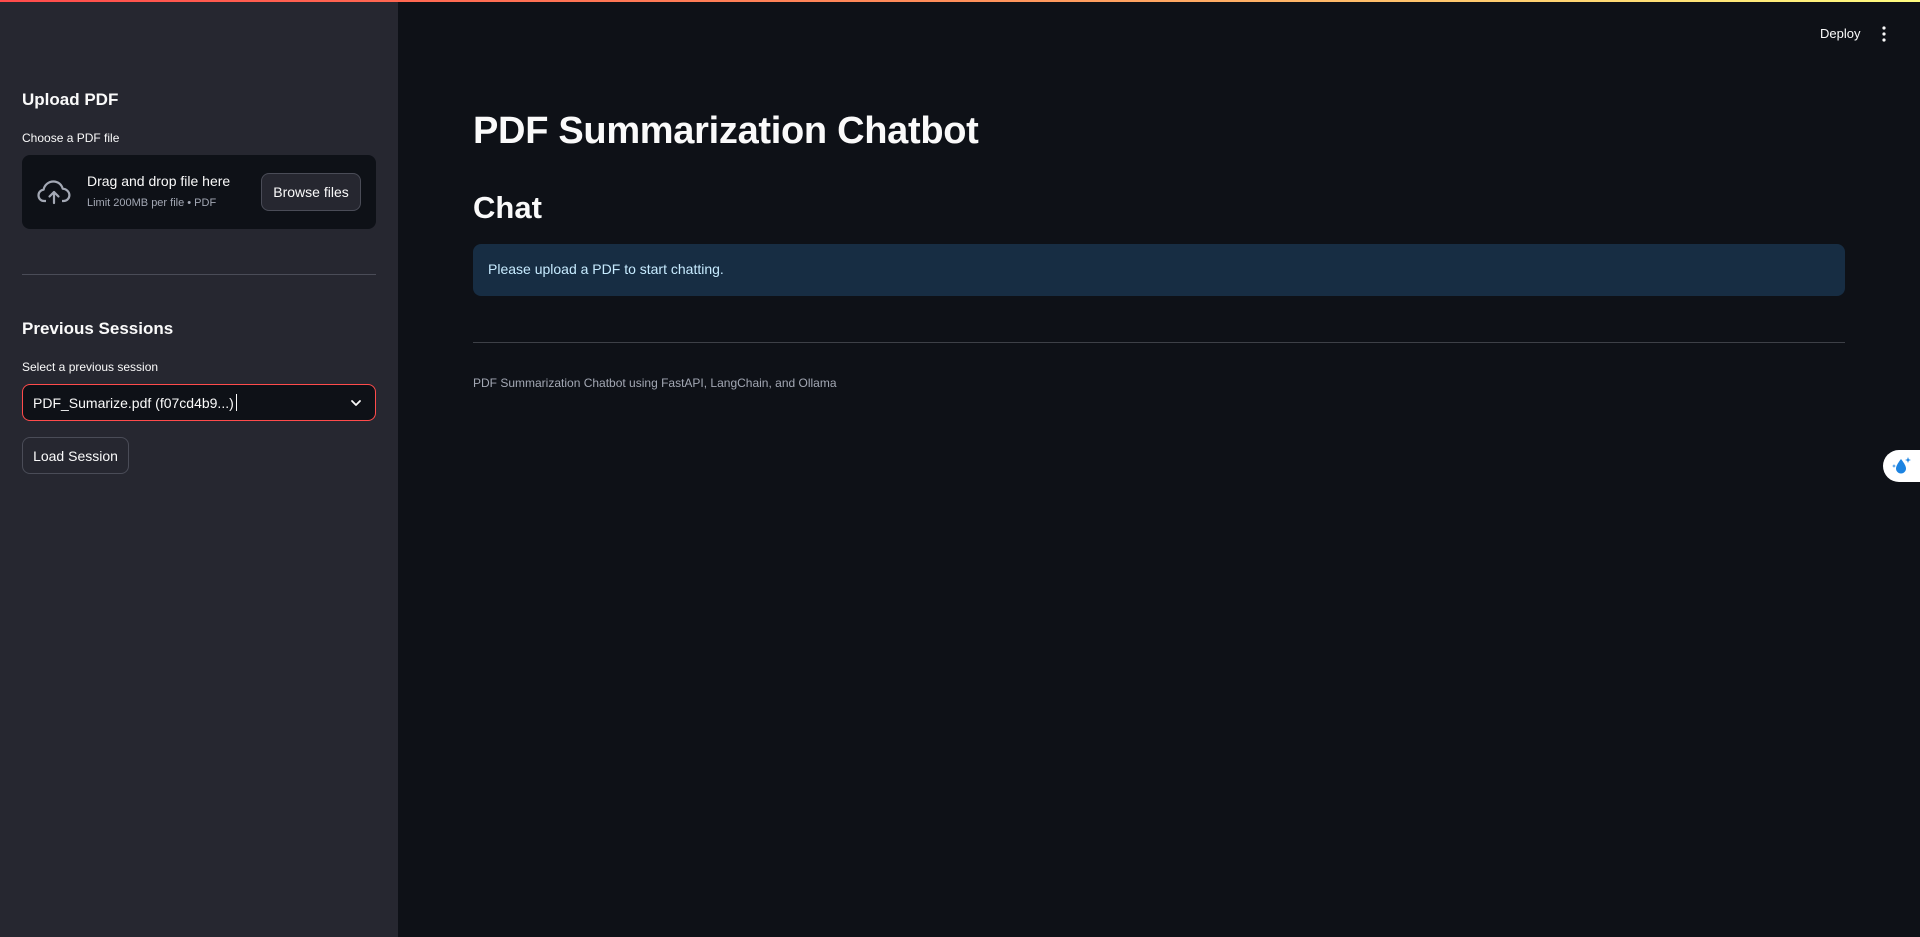  I want to click on top-decoration-bar, so click(960, 1).